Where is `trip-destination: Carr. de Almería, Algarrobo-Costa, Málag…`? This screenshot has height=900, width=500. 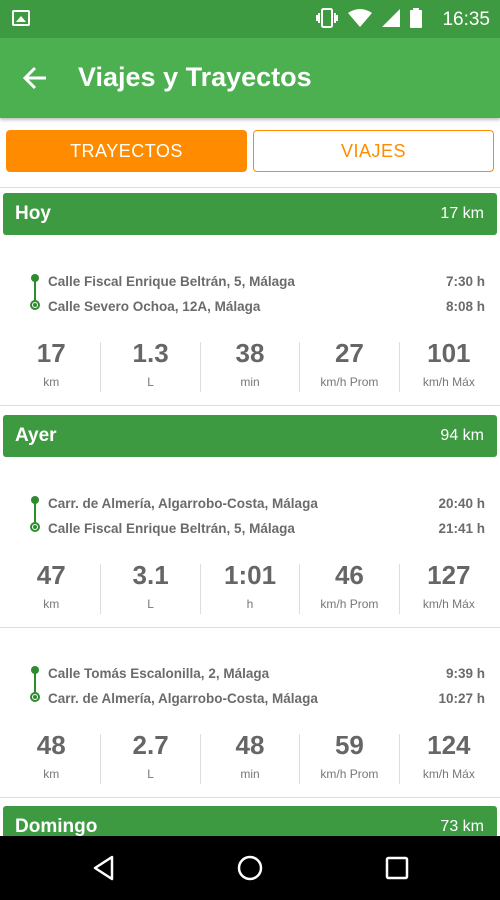 trip-destination: Carr. de Almería, Algarrobo-Costa, Málag… is located at coordinates (183, 698).